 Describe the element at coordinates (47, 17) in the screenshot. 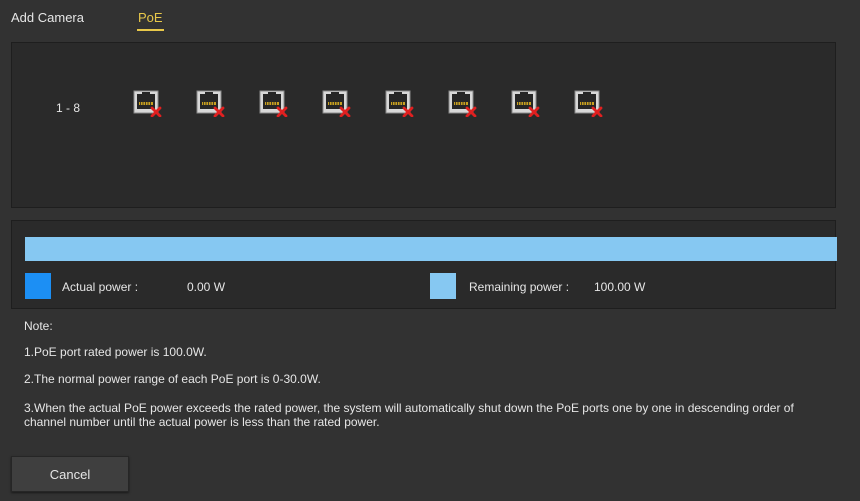

I see `tab-add-camera: Add Camera` at that location.